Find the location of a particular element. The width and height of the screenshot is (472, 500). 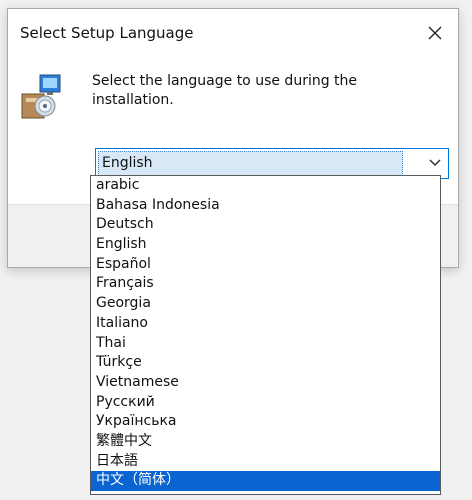

title-bar: Select Setup Language is located at coordinates (233, 35).